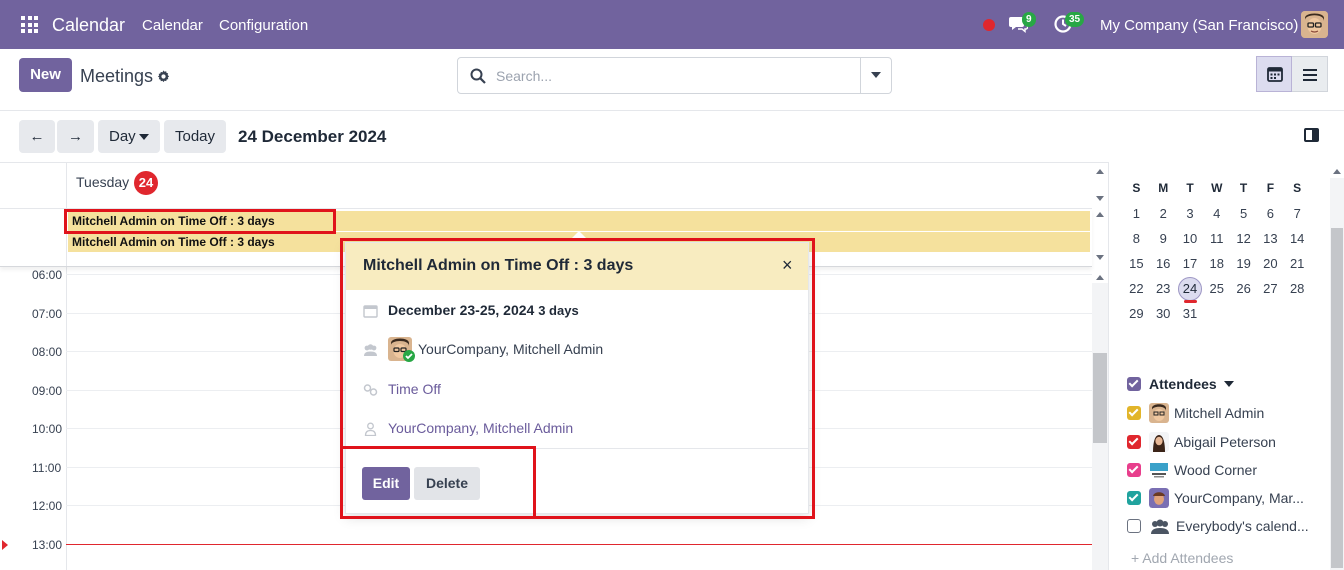 Image resolution: width=1344 pixels, height=570 pixels. Describe the element at coordinates (1297, 188) in the screenshot. I see `weekday-label: S` at that location.